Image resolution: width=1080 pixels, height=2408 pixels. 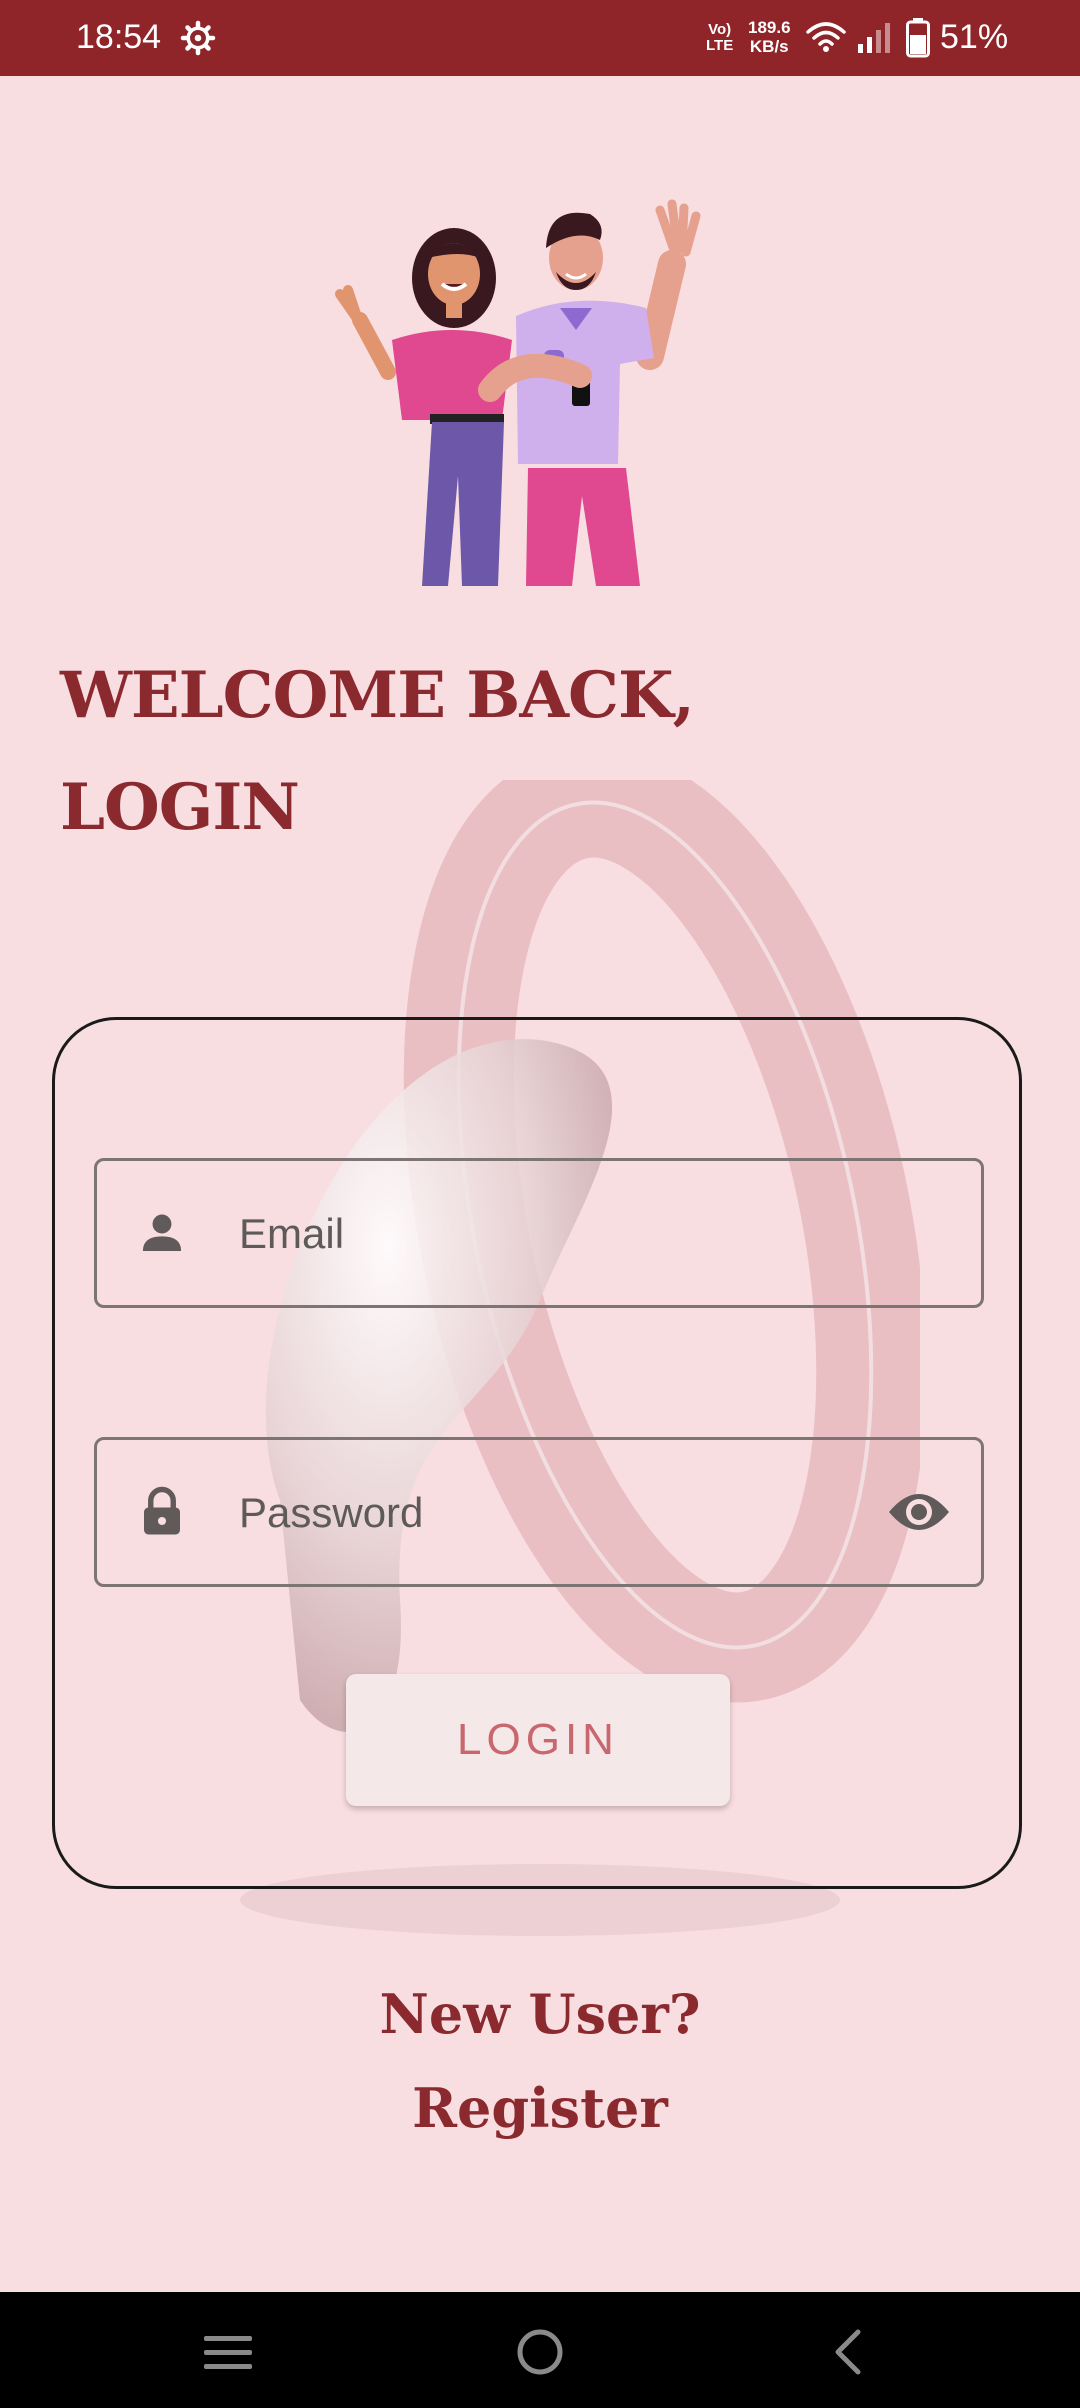 What do you see at coordinates (228, 2352) in the screenshot?
I see `menu-icon` at bounding box center [228, 2352].